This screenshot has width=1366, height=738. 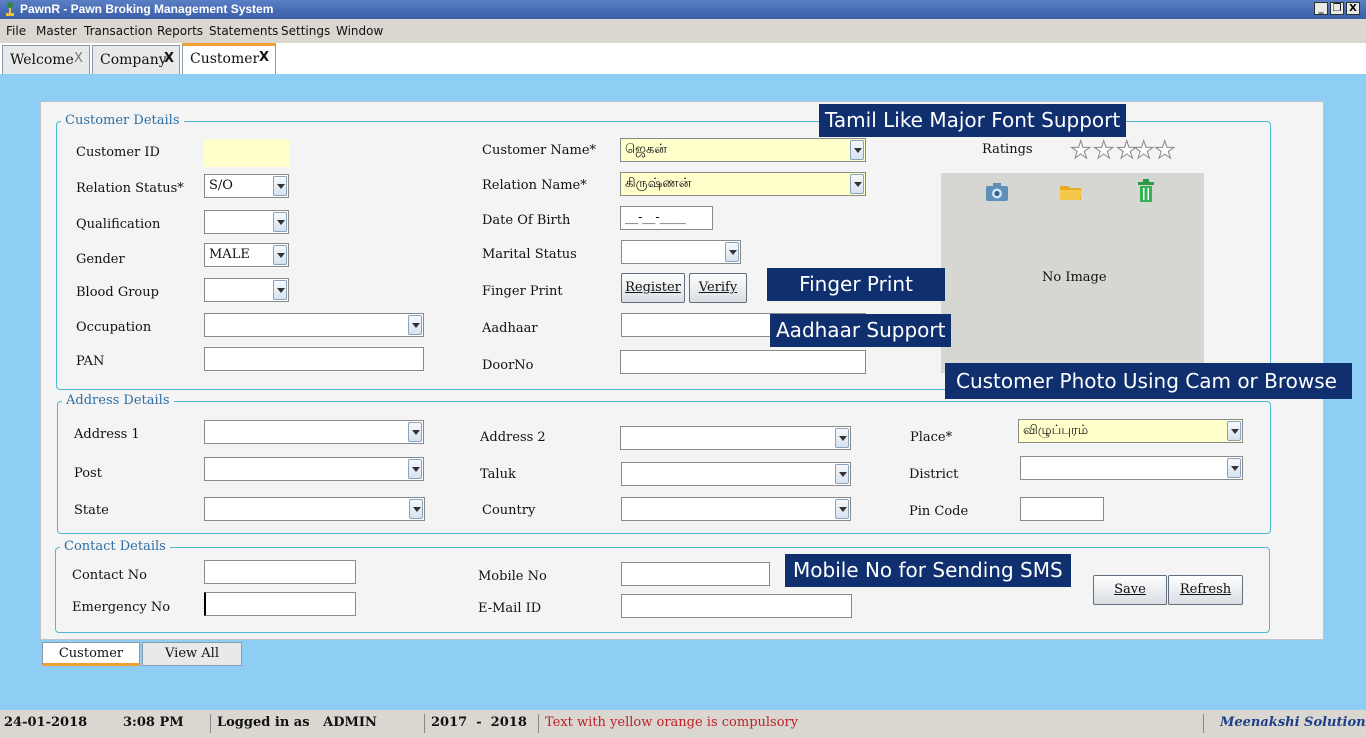 What do you see at coordinates (130, 188) in the screenshot?
I see `relation-status-label: Relation Status*` at bounding box center [130, 188].